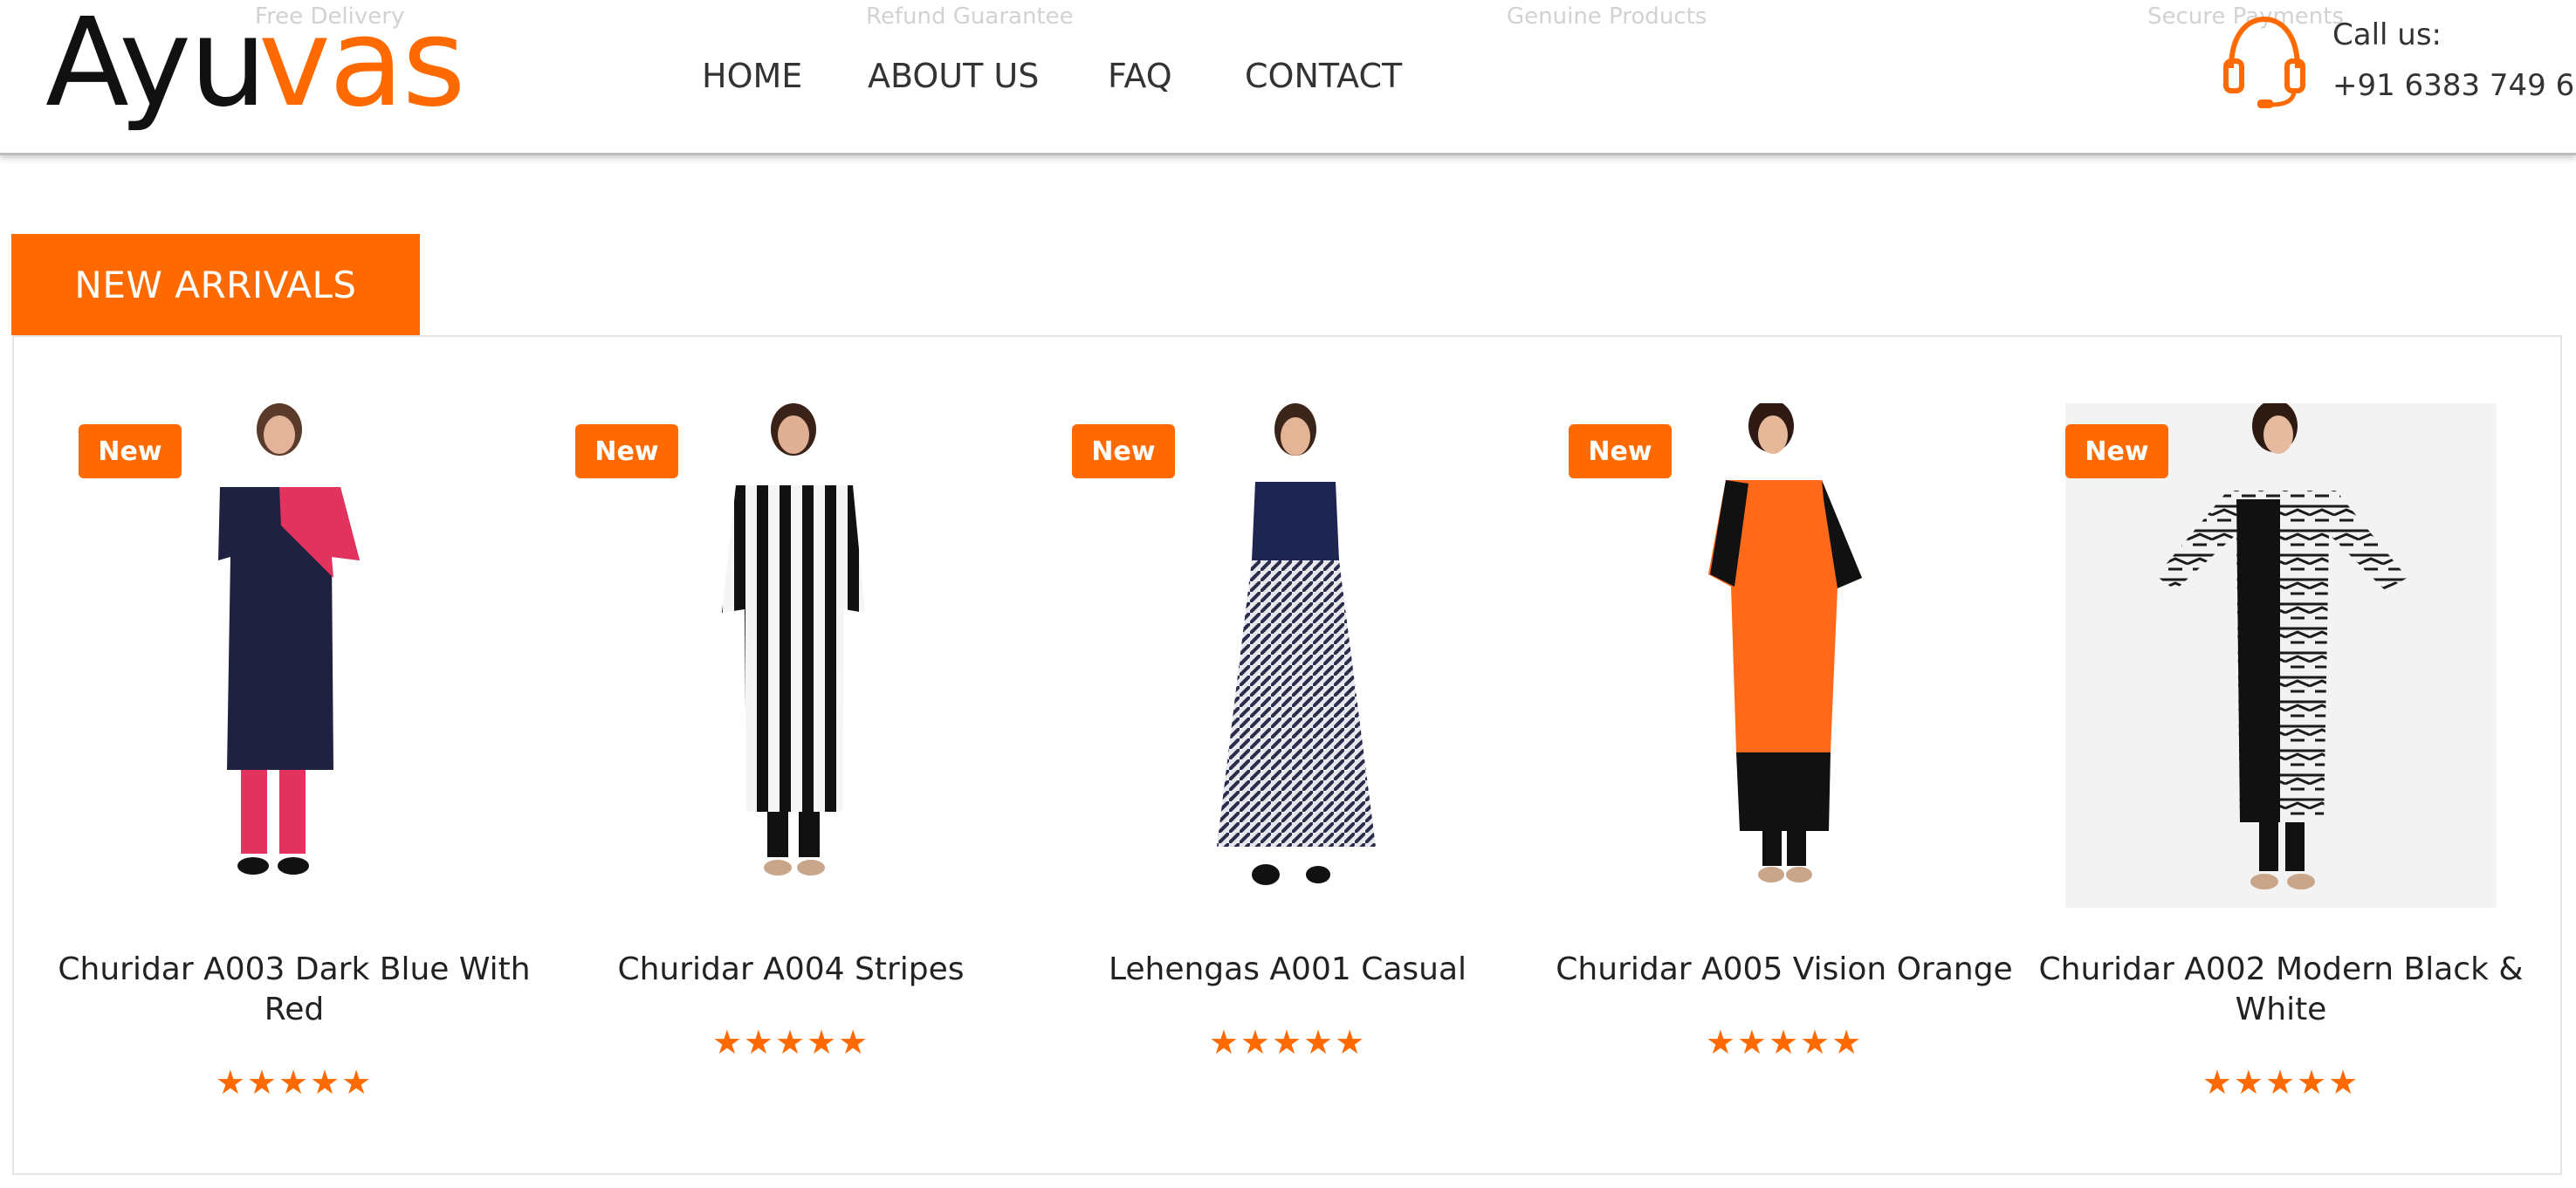  I want to click on product-name: Churidar A004 Stripes, so click(791, 970).